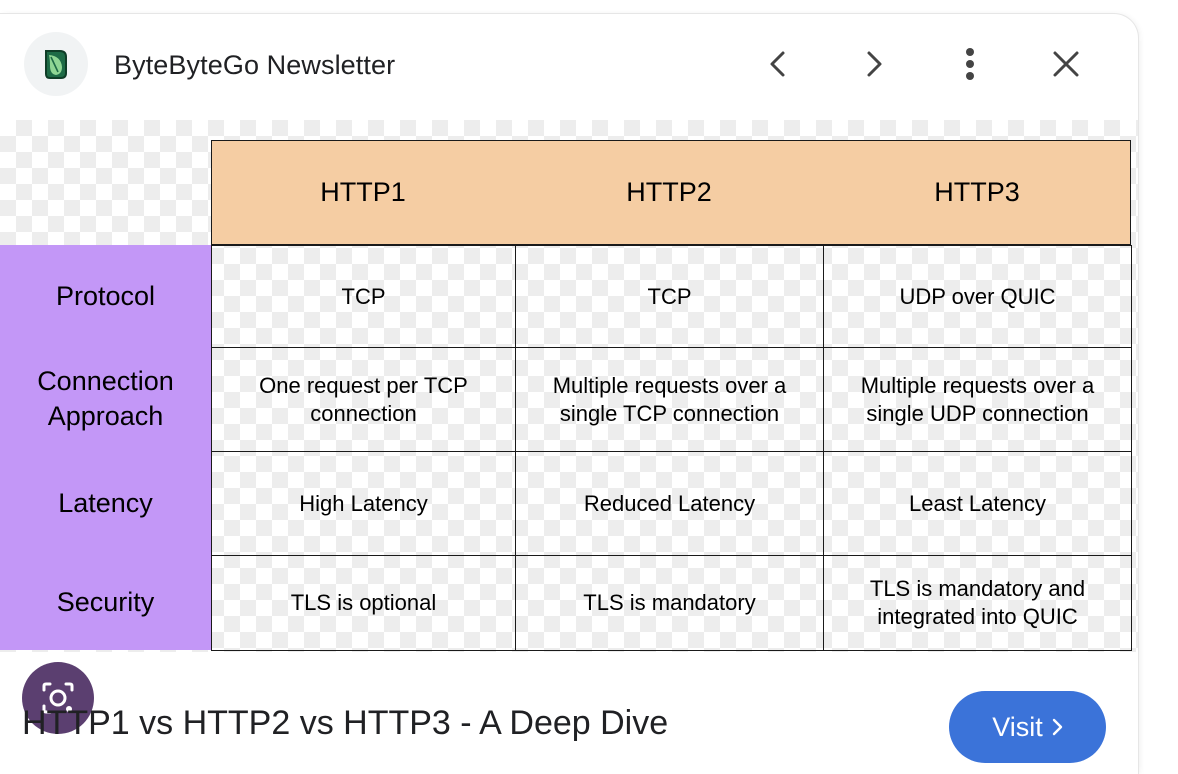 Image resolution: width=1178 pixels, height=774 pixels. I want to click on table-cell: High Latency, so click(363, 503).